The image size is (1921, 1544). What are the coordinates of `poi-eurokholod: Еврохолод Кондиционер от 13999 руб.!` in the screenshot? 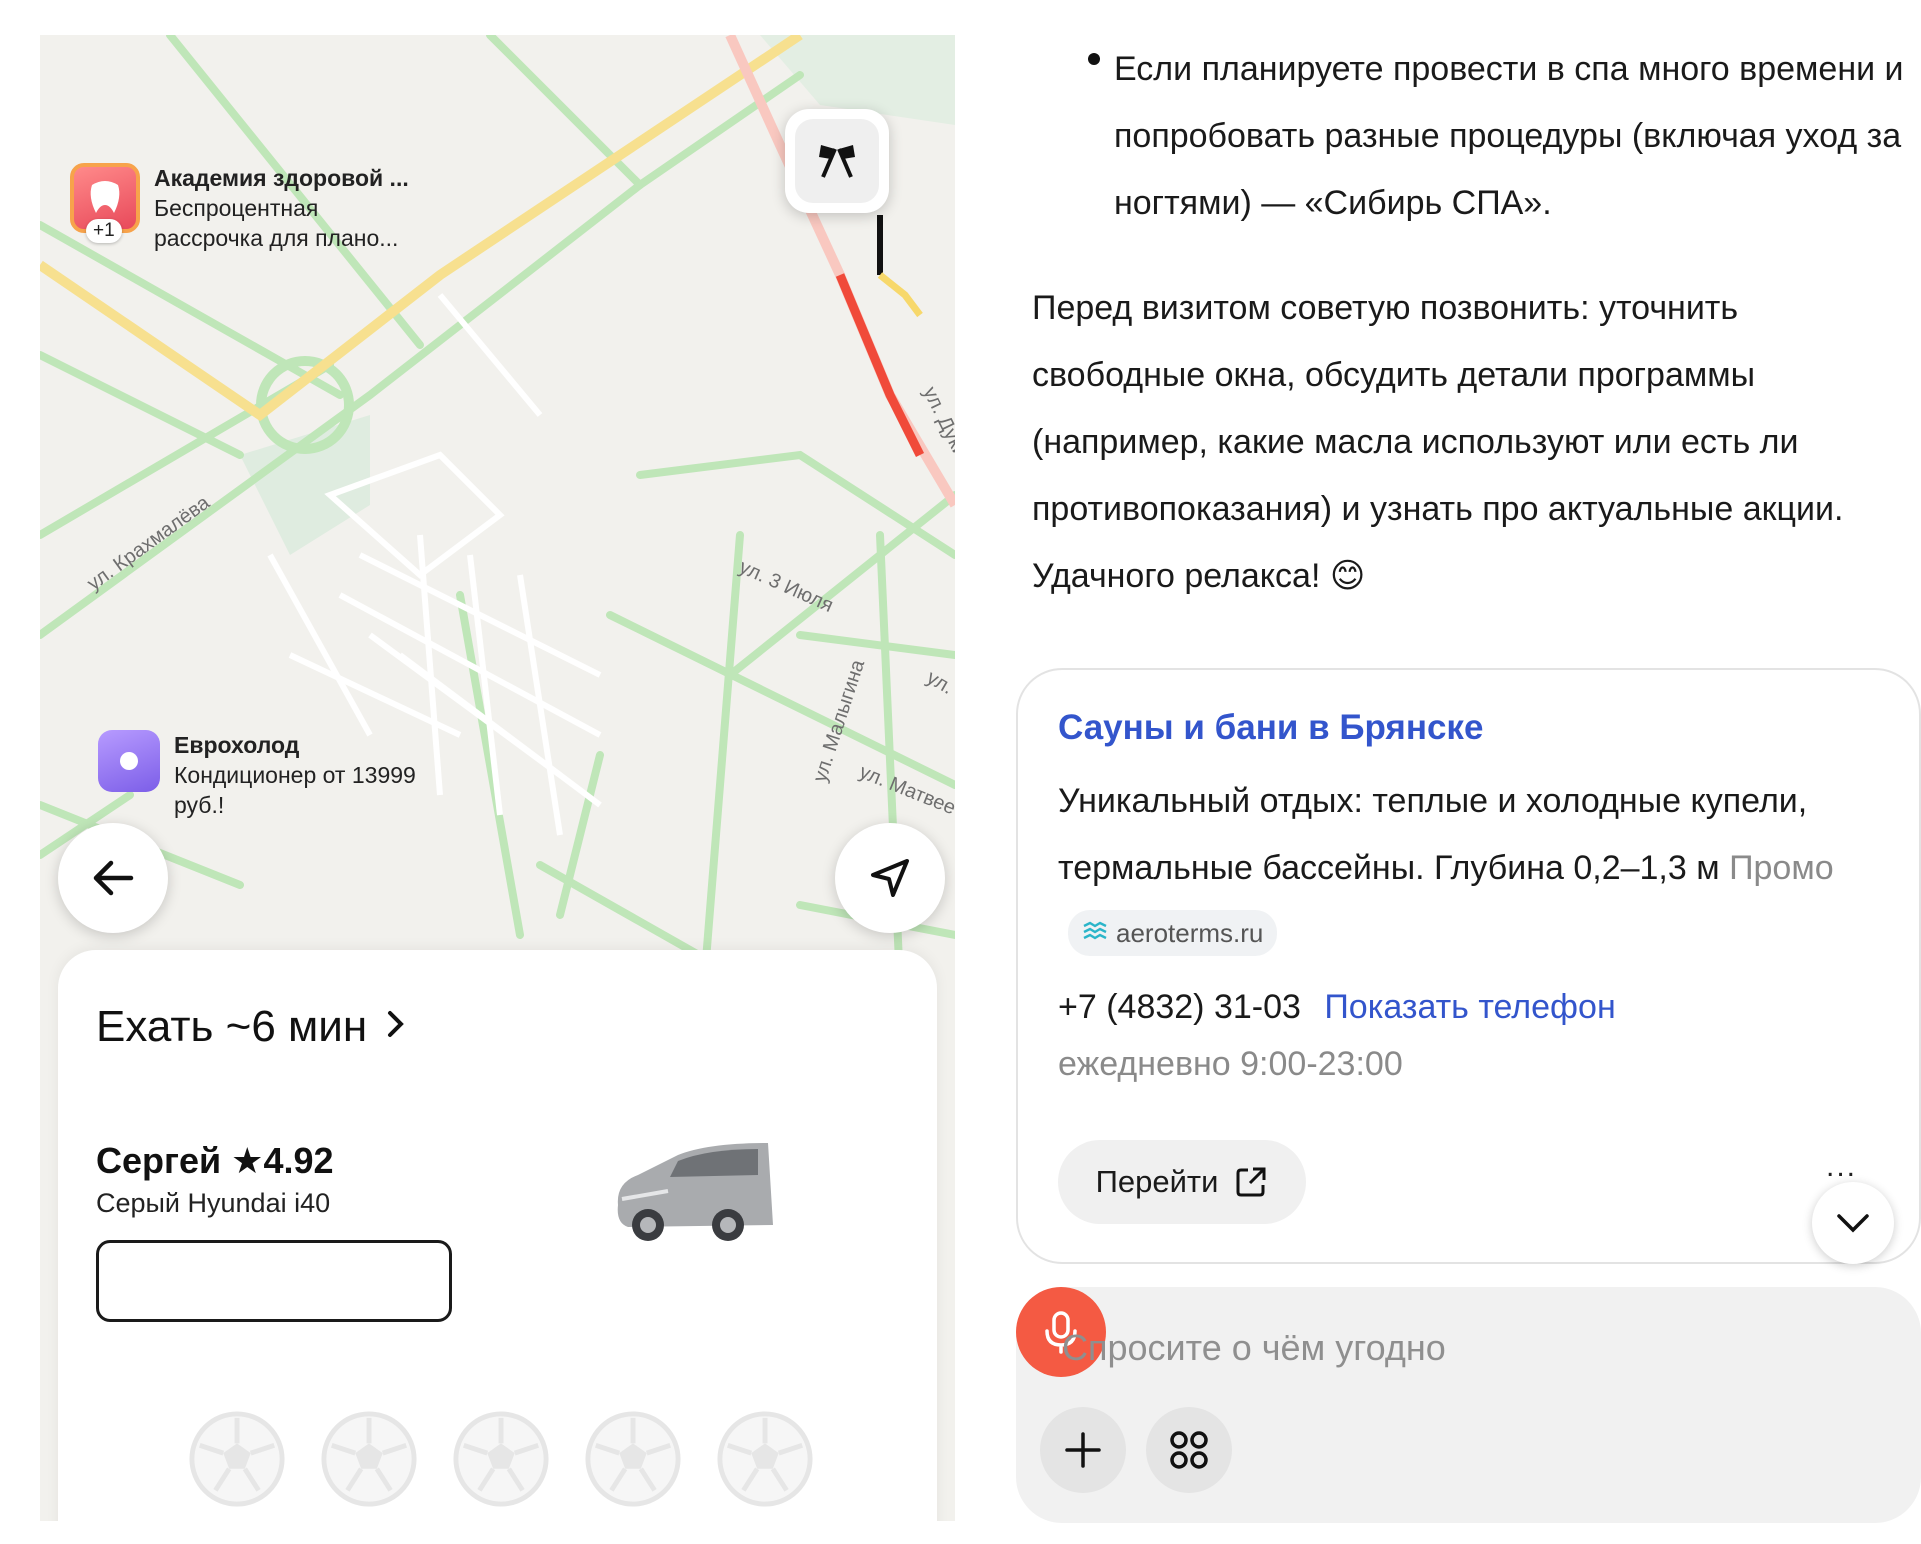 It's located at (257, 775).